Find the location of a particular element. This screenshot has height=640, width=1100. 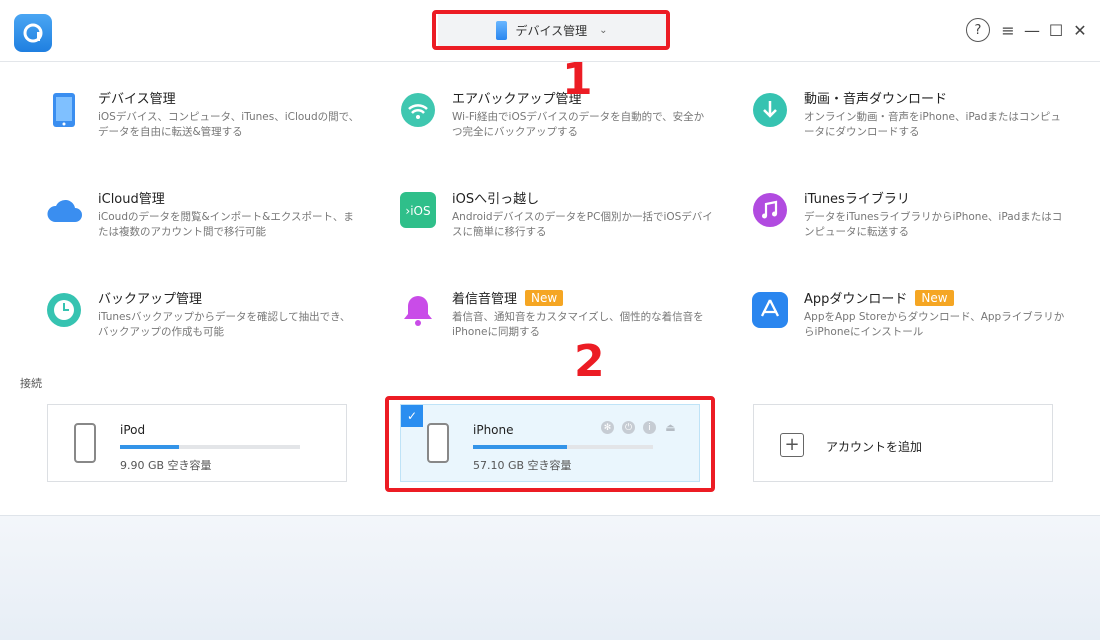

storage-bar-fill is located at coordinates (150, 447).